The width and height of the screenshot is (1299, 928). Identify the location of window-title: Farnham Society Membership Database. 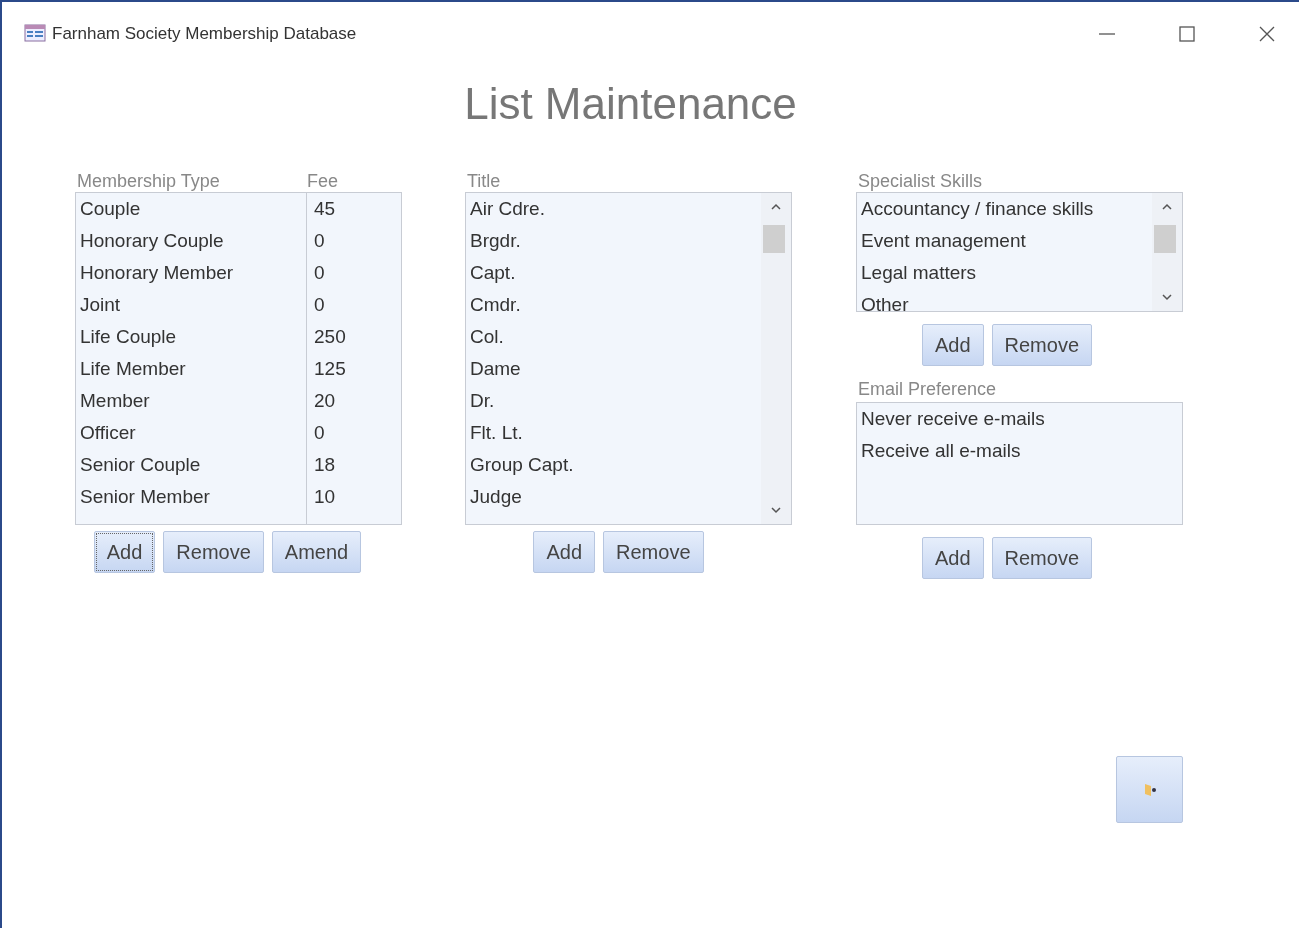
(204, 34).